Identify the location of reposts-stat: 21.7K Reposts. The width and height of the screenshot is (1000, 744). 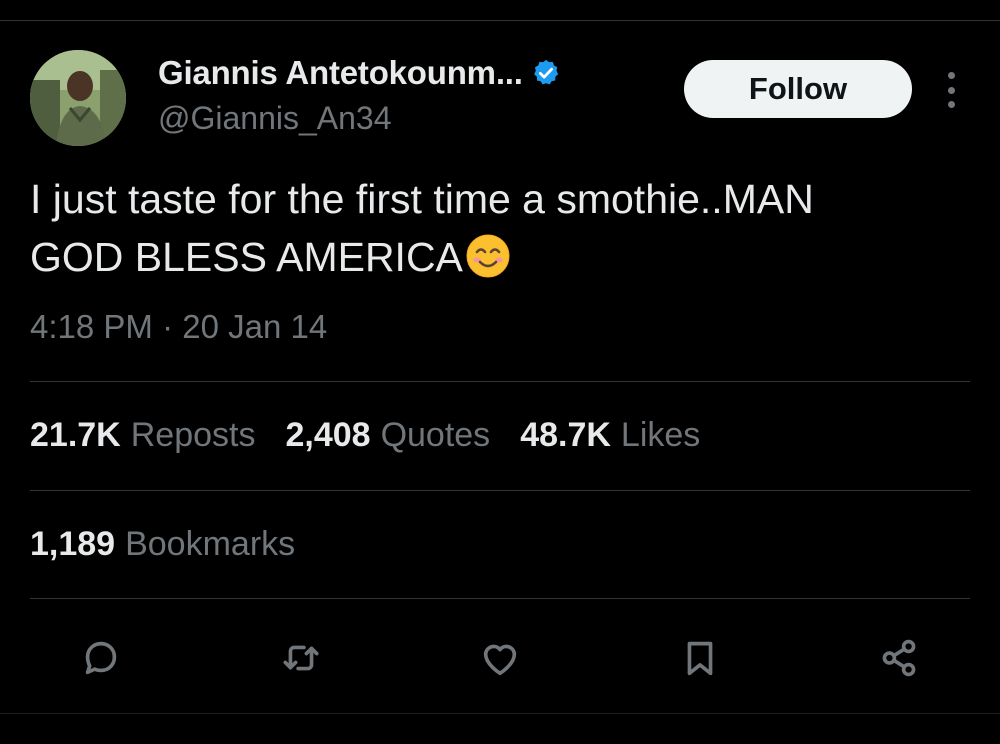
(142, 435).